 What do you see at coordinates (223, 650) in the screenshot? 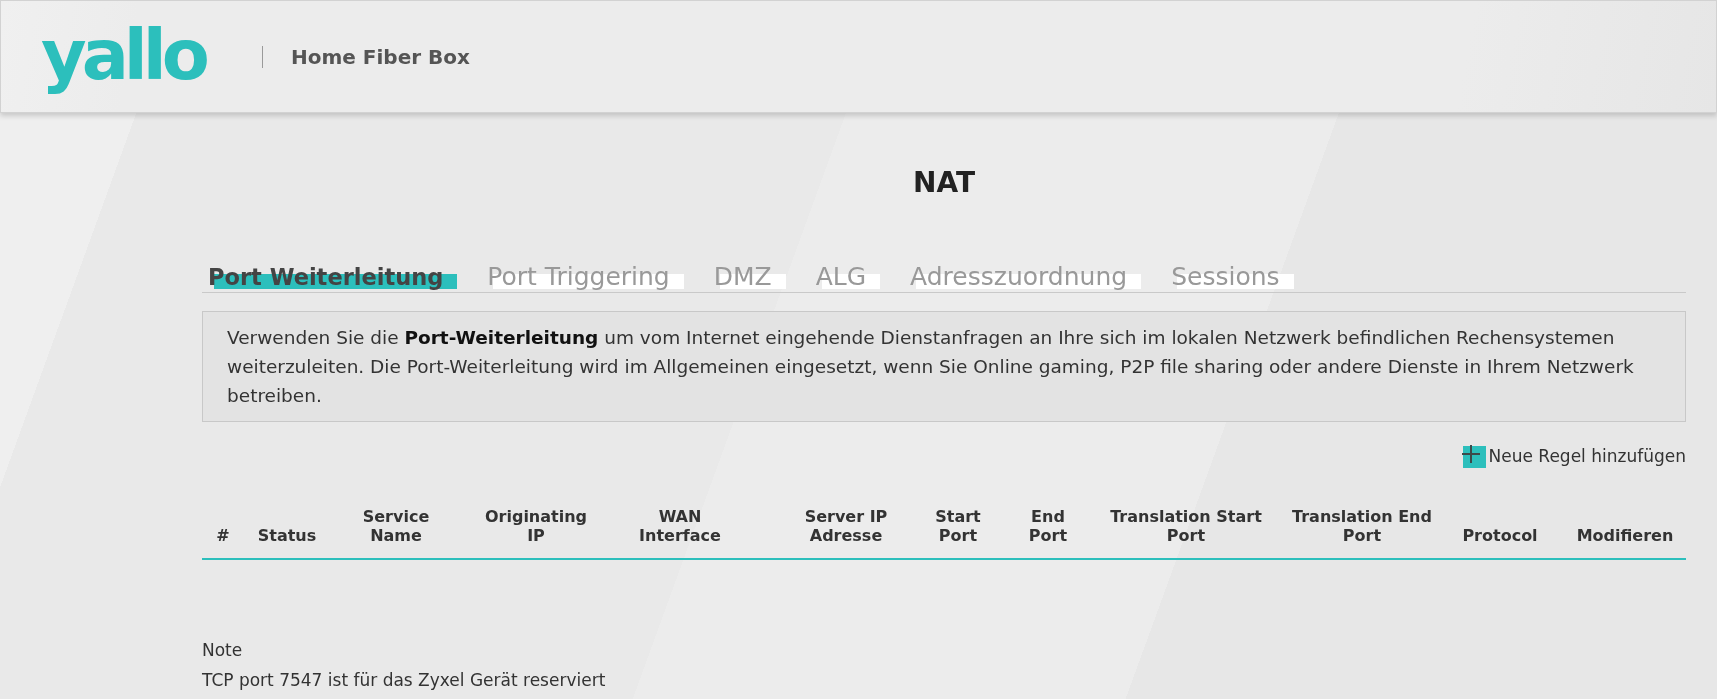
I see `note-title: Note` at bounding box center [223, 650].